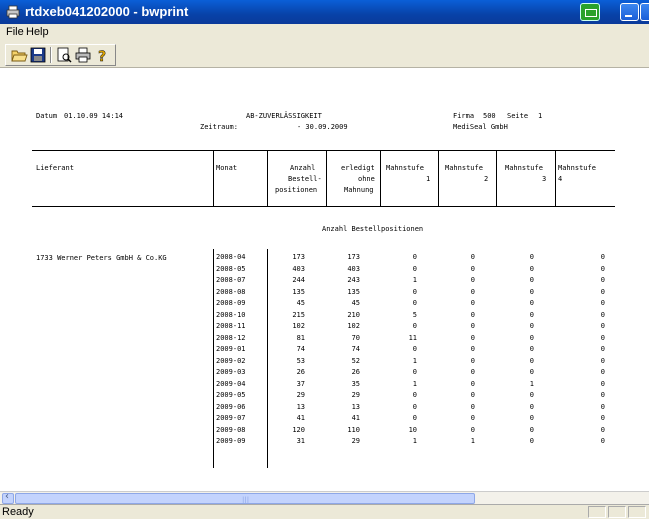 Image resolution: width=649 pixels, height=519 pixels. I want to click on cell-monat: 2008-04, so click(231, 257).